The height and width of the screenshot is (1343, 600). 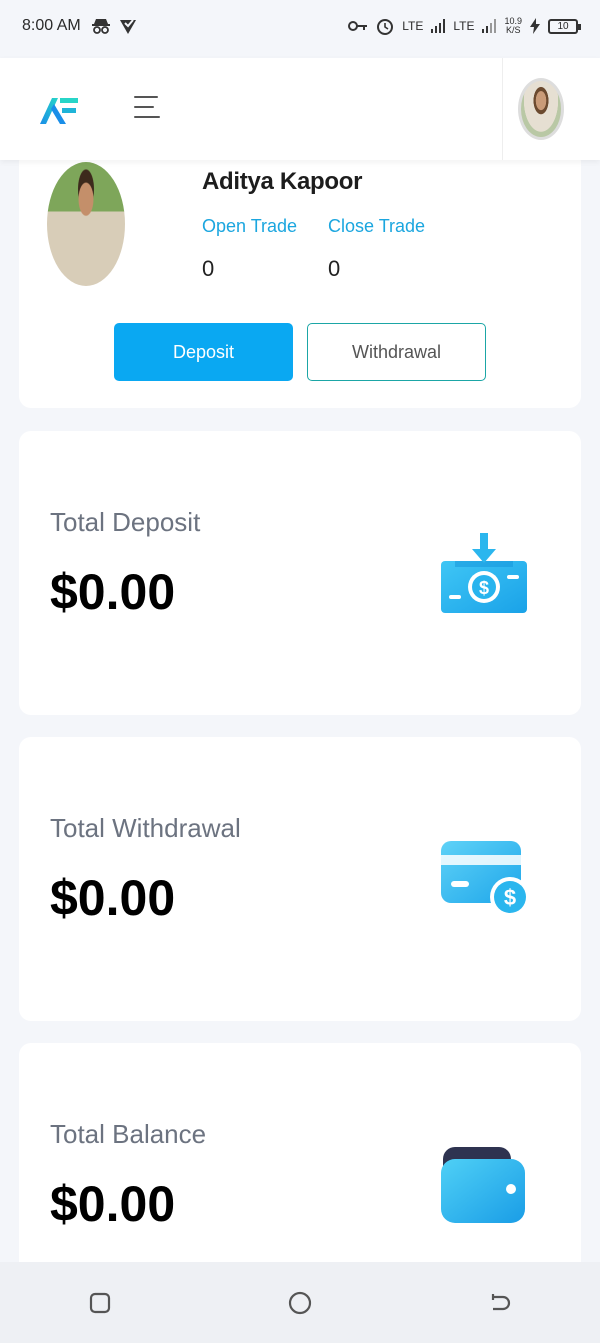 I want to click on open-trade-label: Open Trade, so click(x=249, y=226).